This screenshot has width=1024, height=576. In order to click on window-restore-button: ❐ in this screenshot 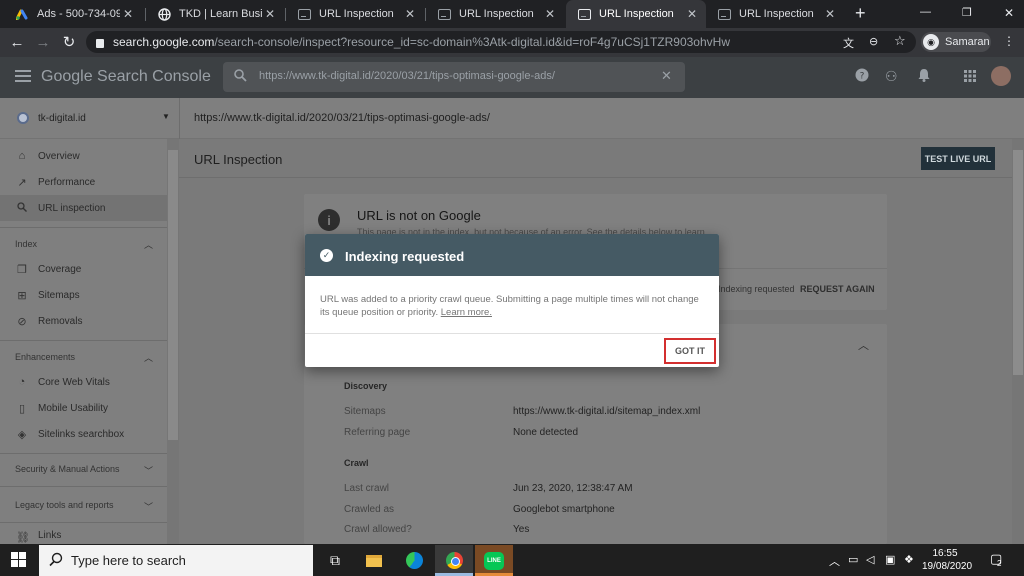, I will do `click(967, 12)`.